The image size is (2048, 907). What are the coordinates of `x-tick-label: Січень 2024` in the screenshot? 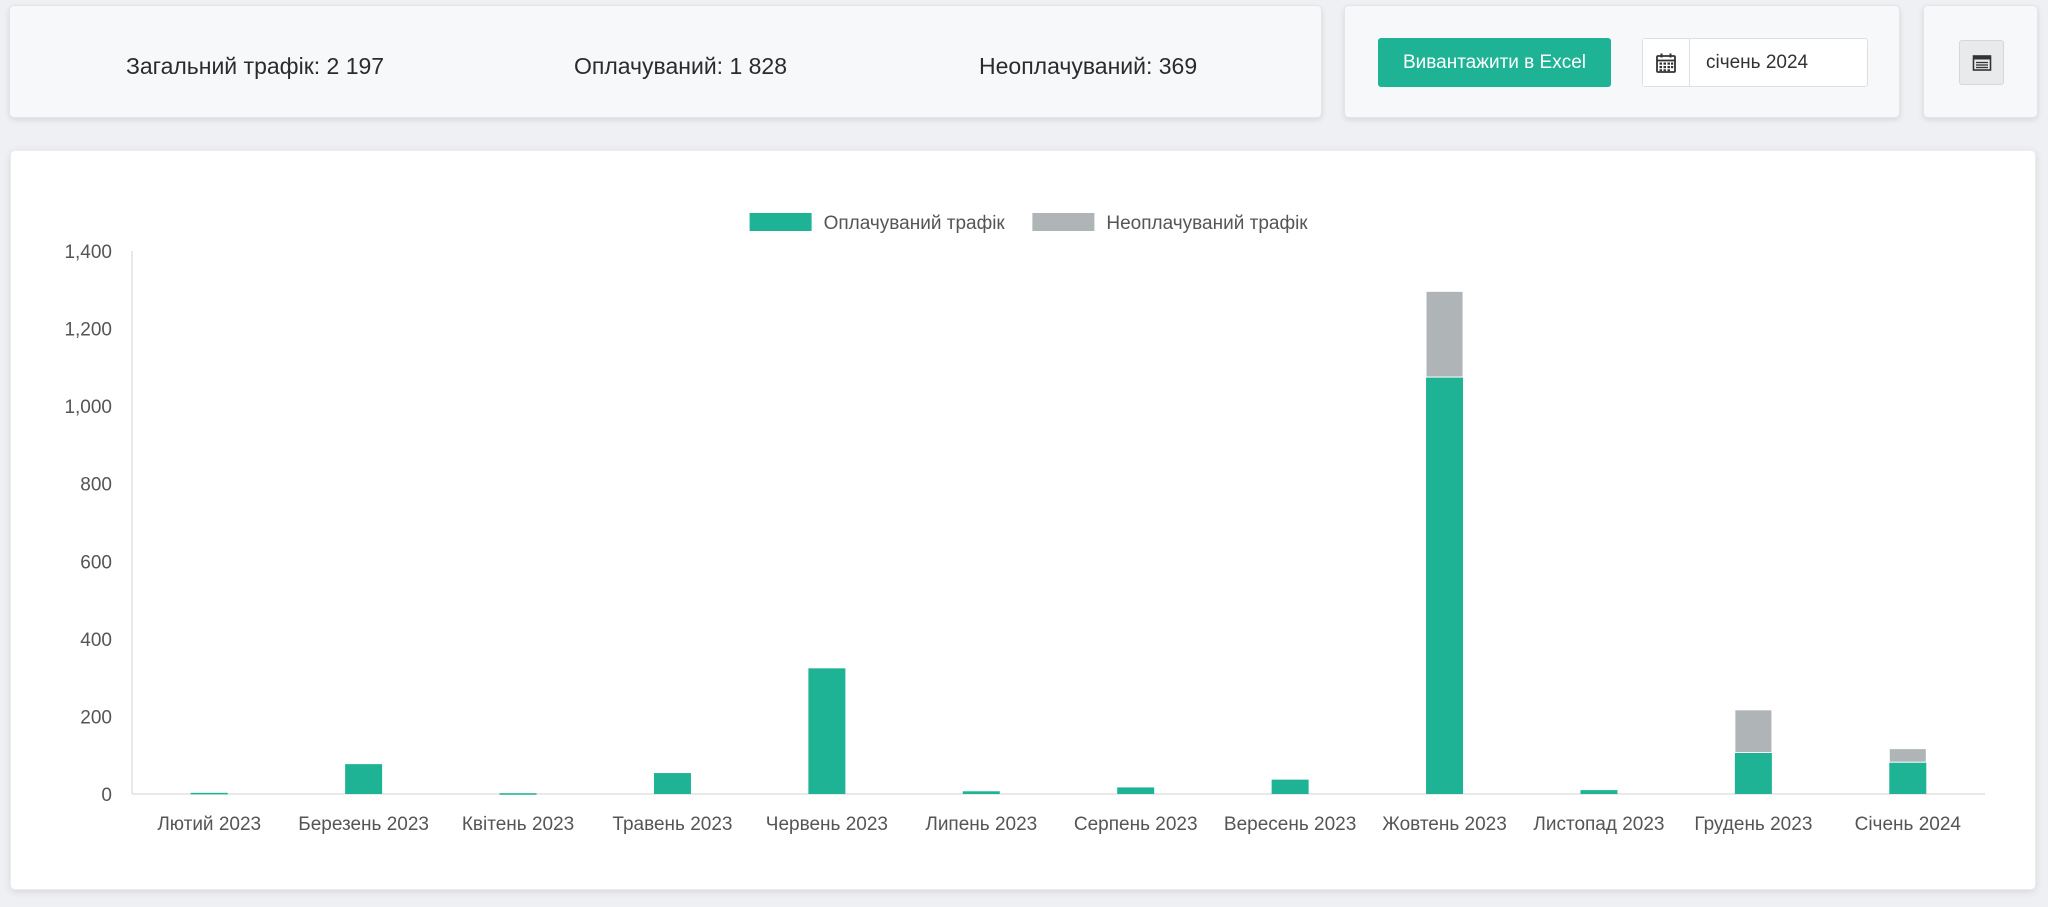 It's located at (1908, 824).